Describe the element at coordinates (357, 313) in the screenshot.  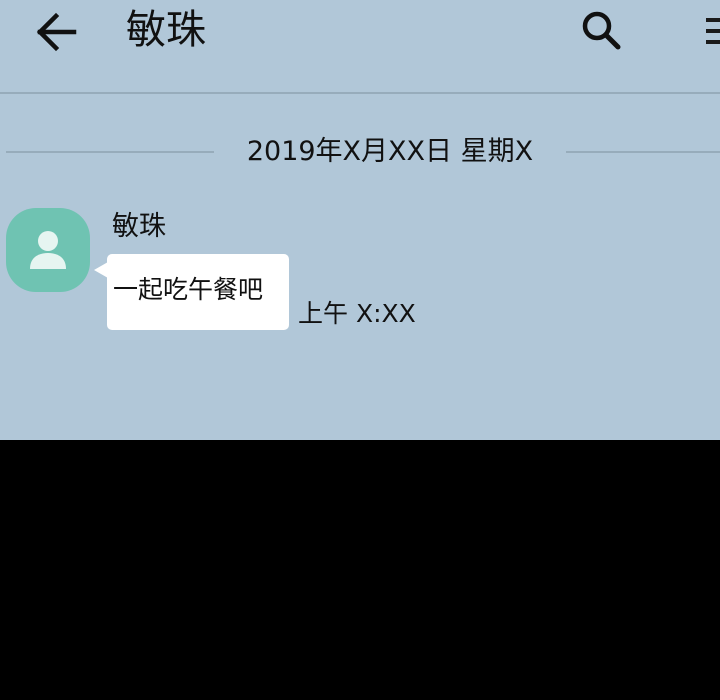
I see `message-timestamp: 上午 X:XX` at that location.